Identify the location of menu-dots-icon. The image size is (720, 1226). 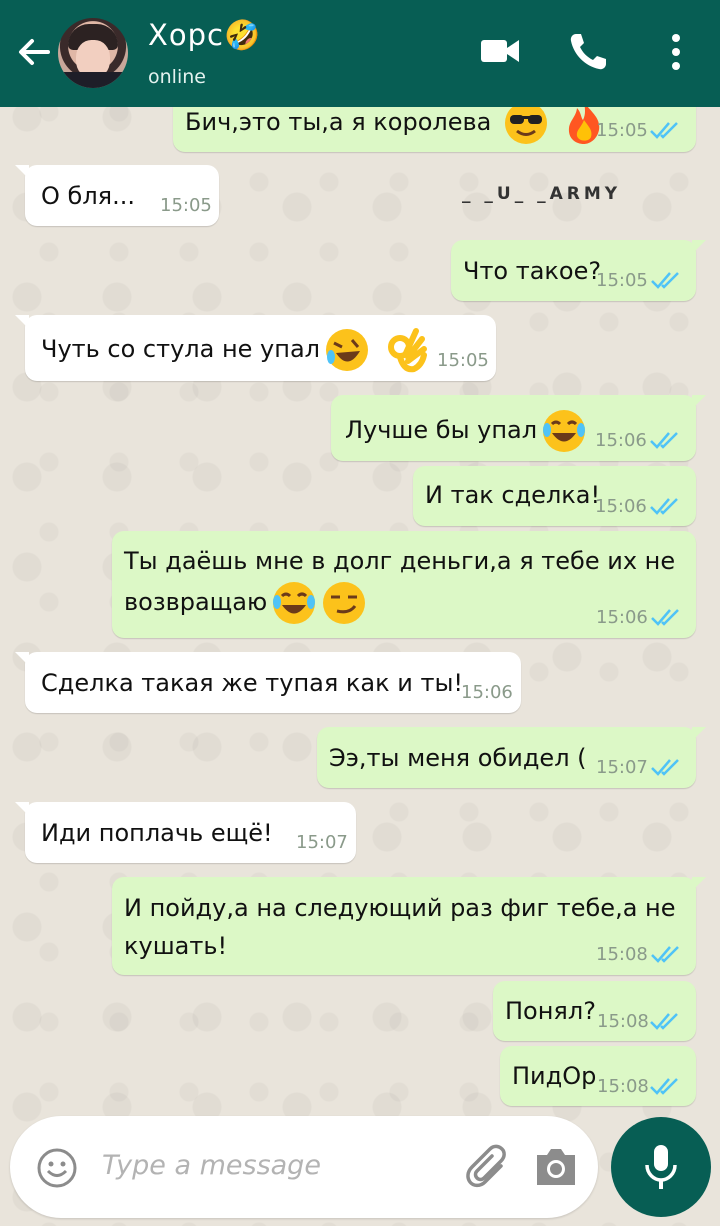
(676, 54).